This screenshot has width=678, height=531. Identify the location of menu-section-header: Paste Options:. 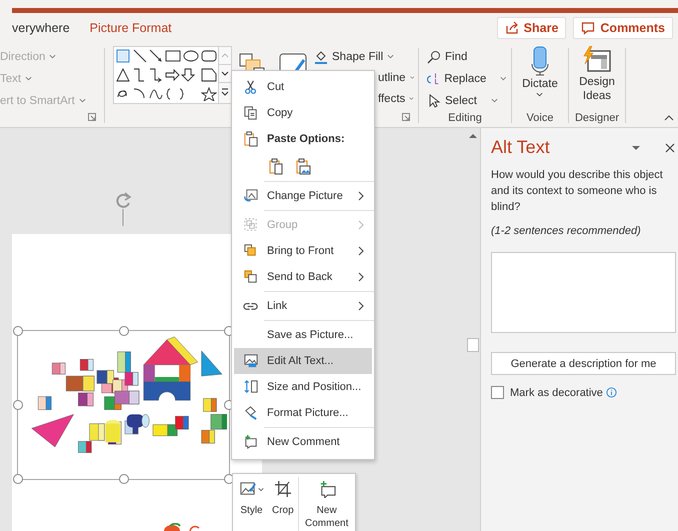
(306, 139).